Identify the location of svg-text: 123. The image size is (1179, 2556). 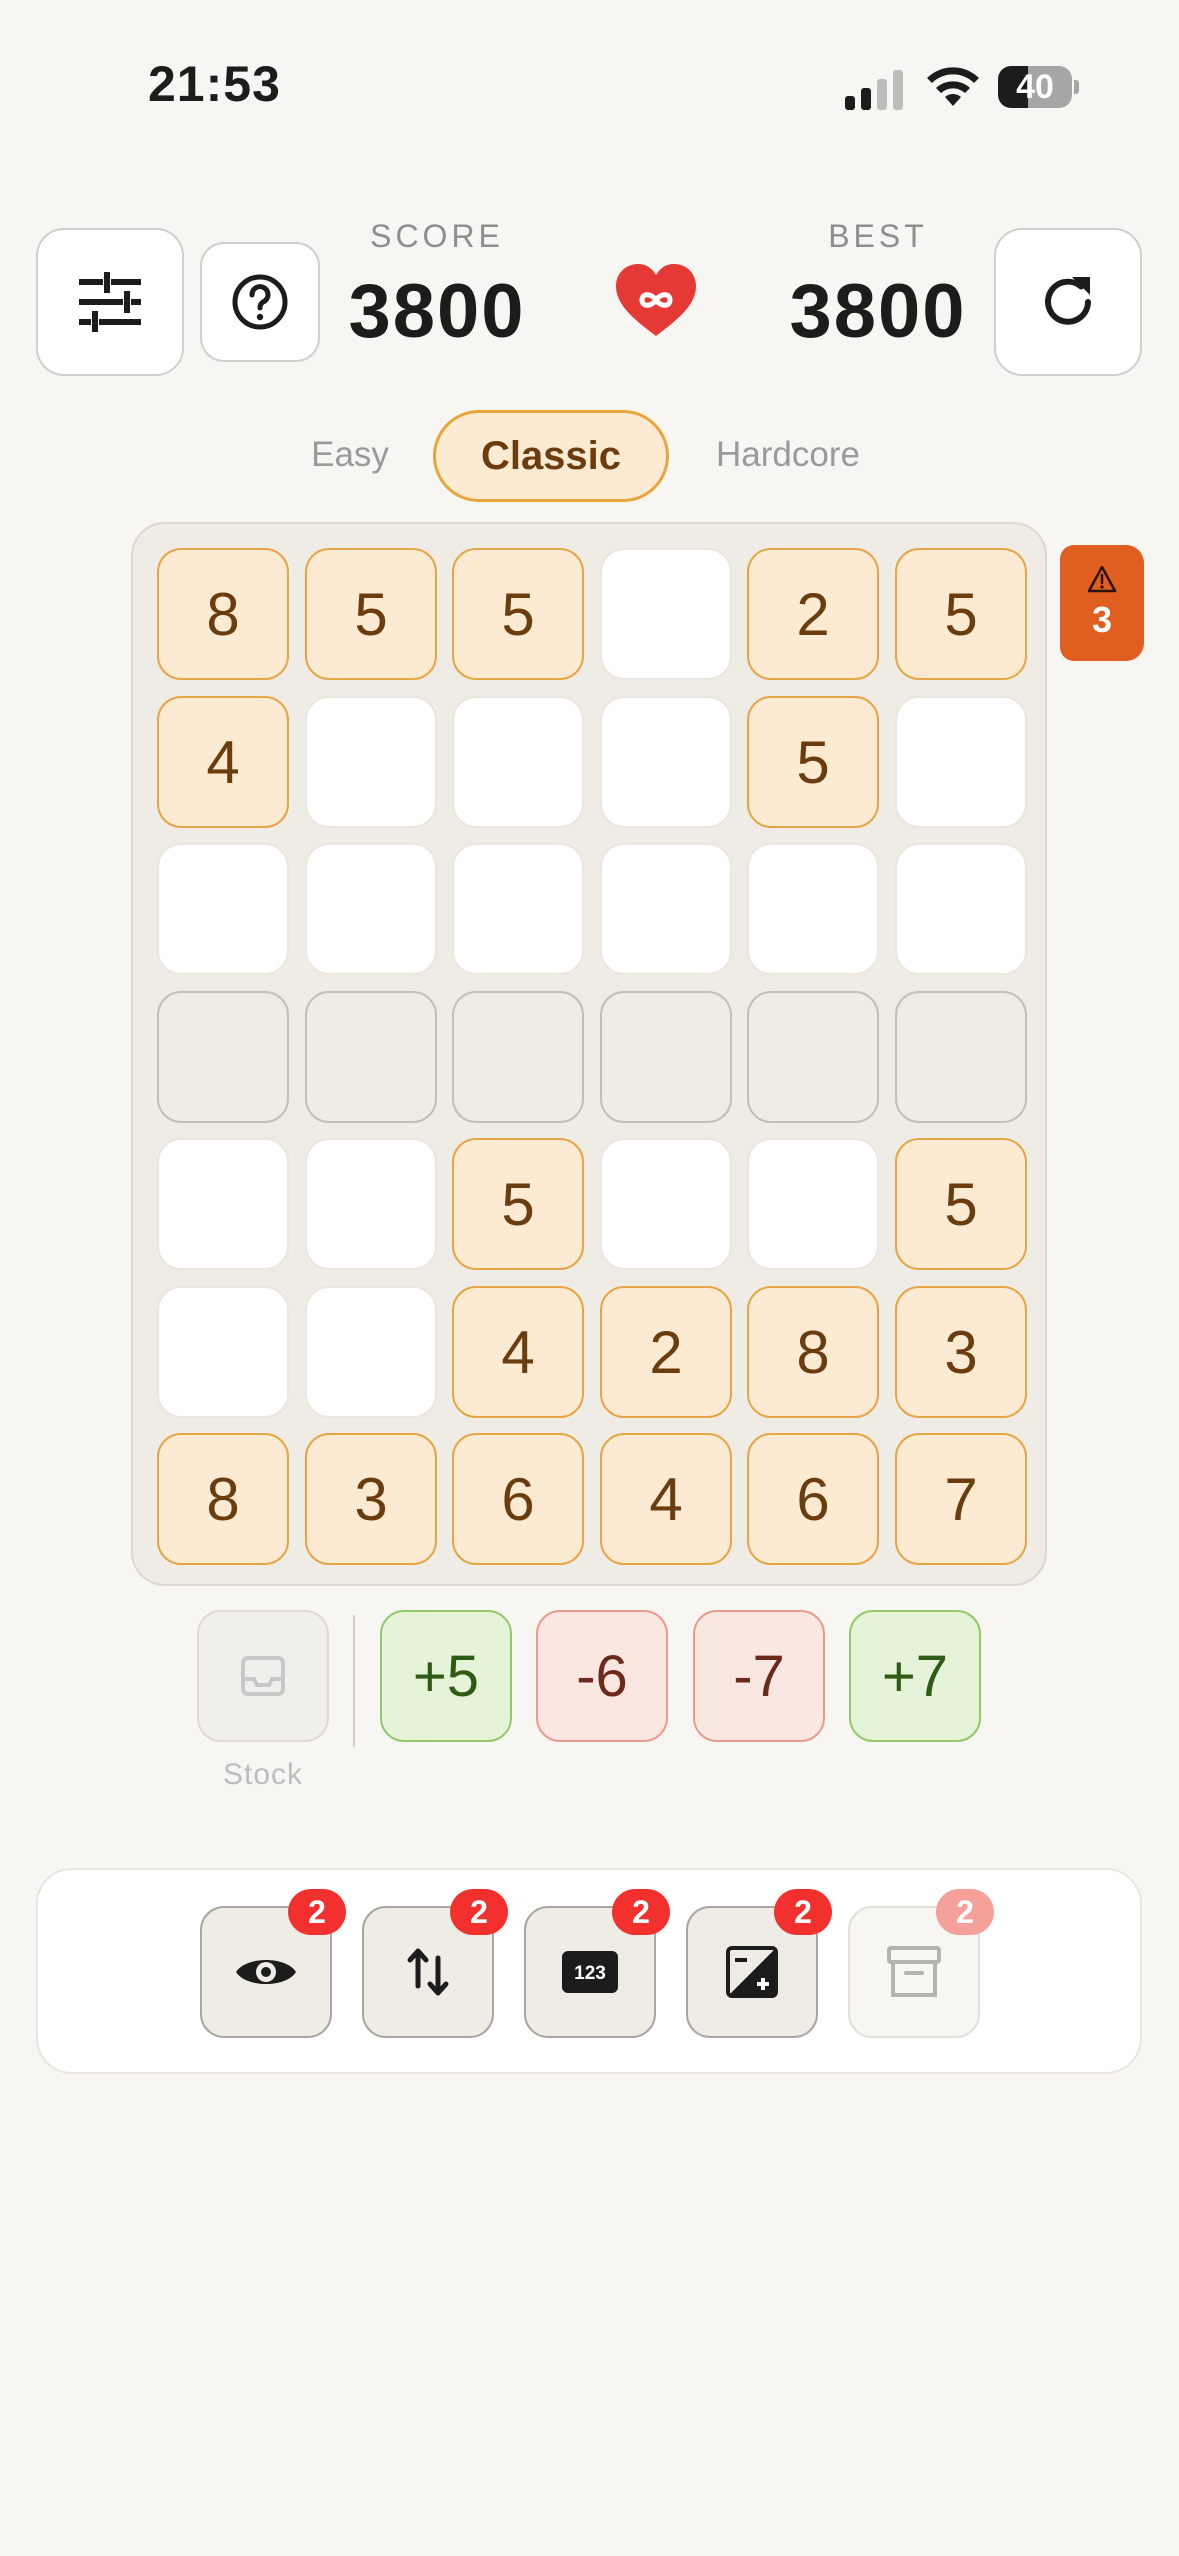
(590, 1973).